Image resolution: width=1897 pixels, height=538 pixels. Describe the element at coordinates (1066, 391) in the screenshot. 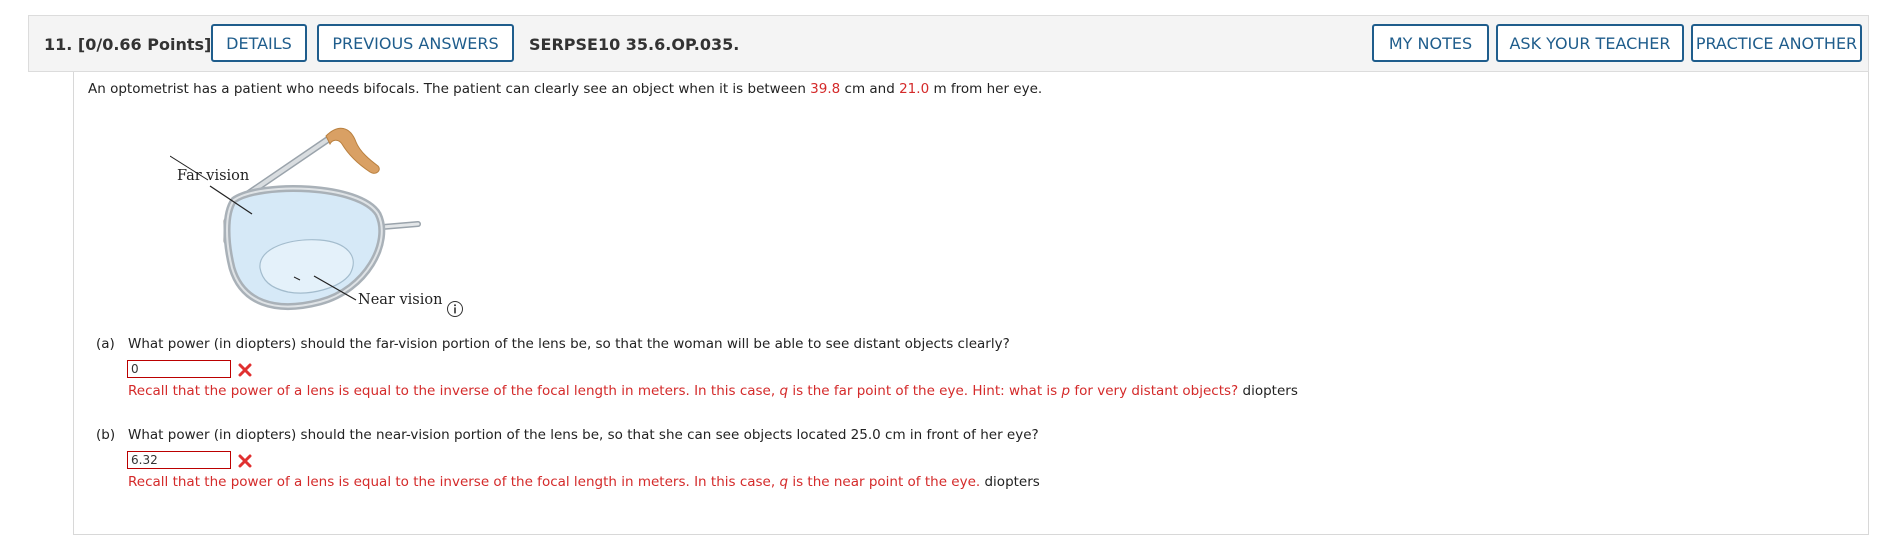

I see `hint-variable-p: p` at that location.